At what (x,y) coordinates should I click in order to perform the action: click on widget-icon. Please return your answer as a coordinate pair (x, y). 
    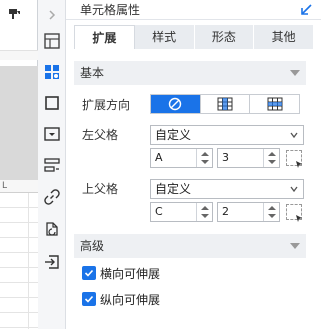
    Looking at the image, I should click on (52, 134).